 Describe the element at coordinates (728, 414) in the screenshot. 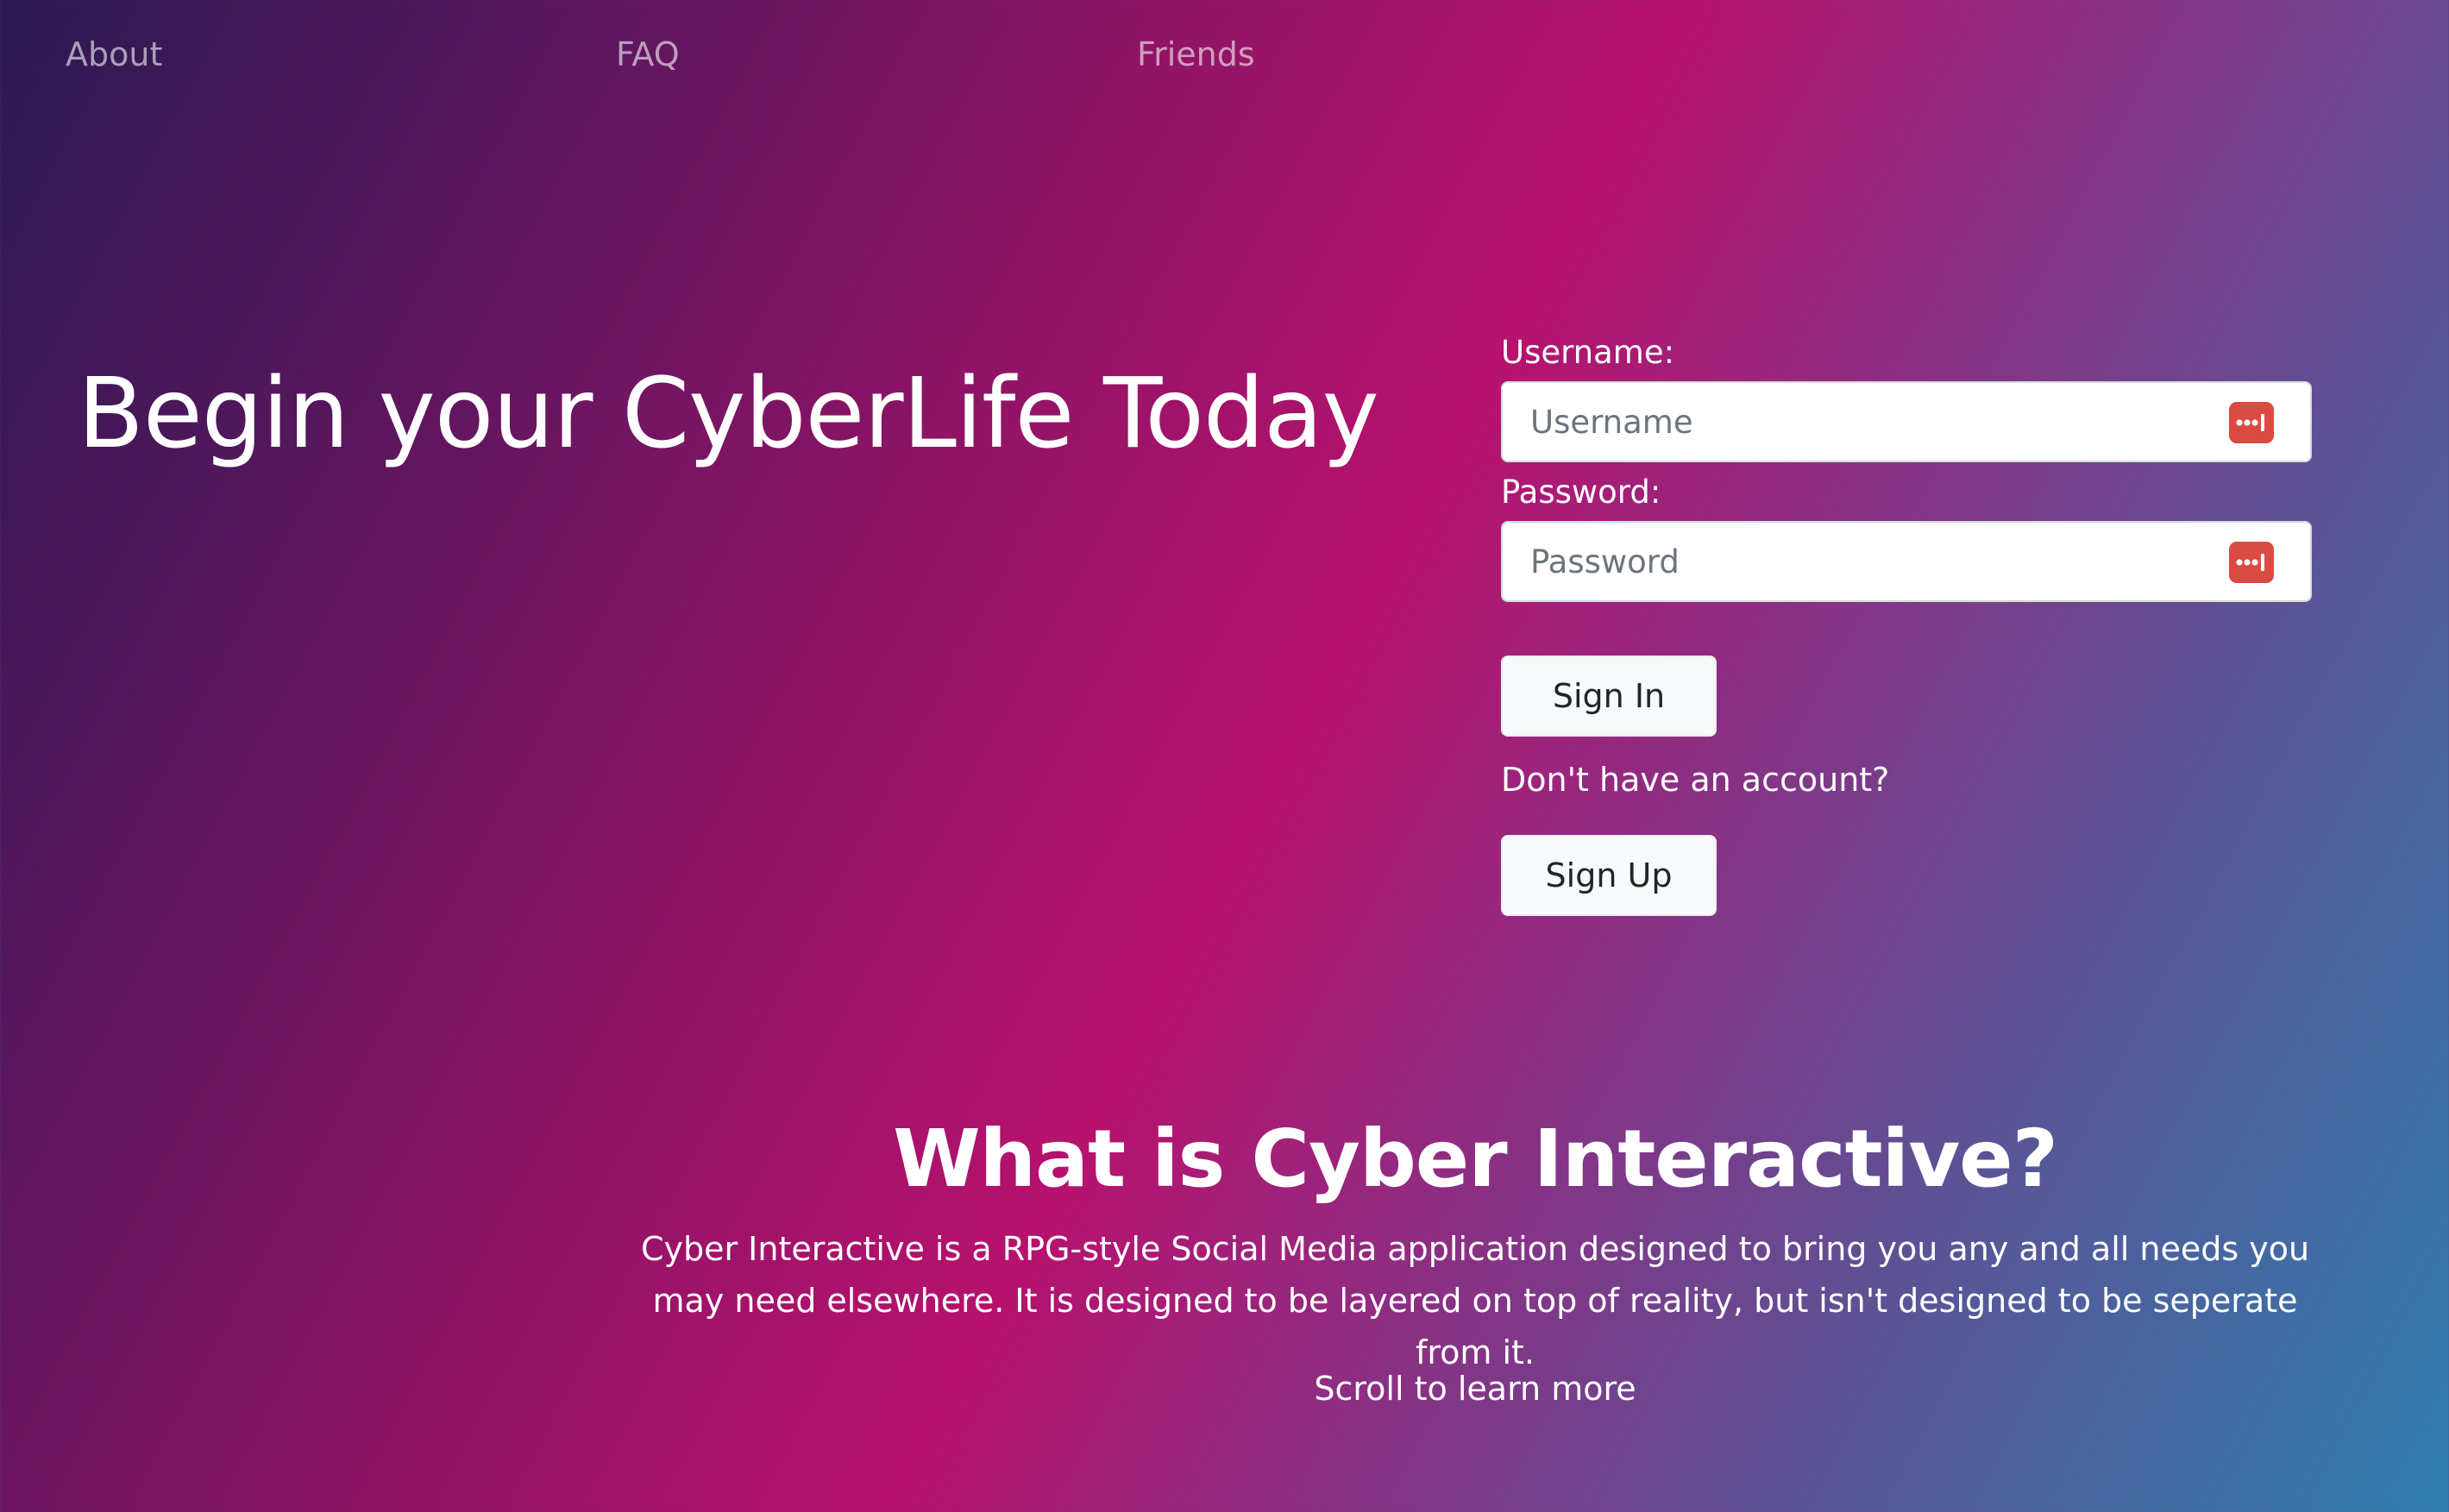

I see `hero-title: Begin your CyberLife Today` at that location.